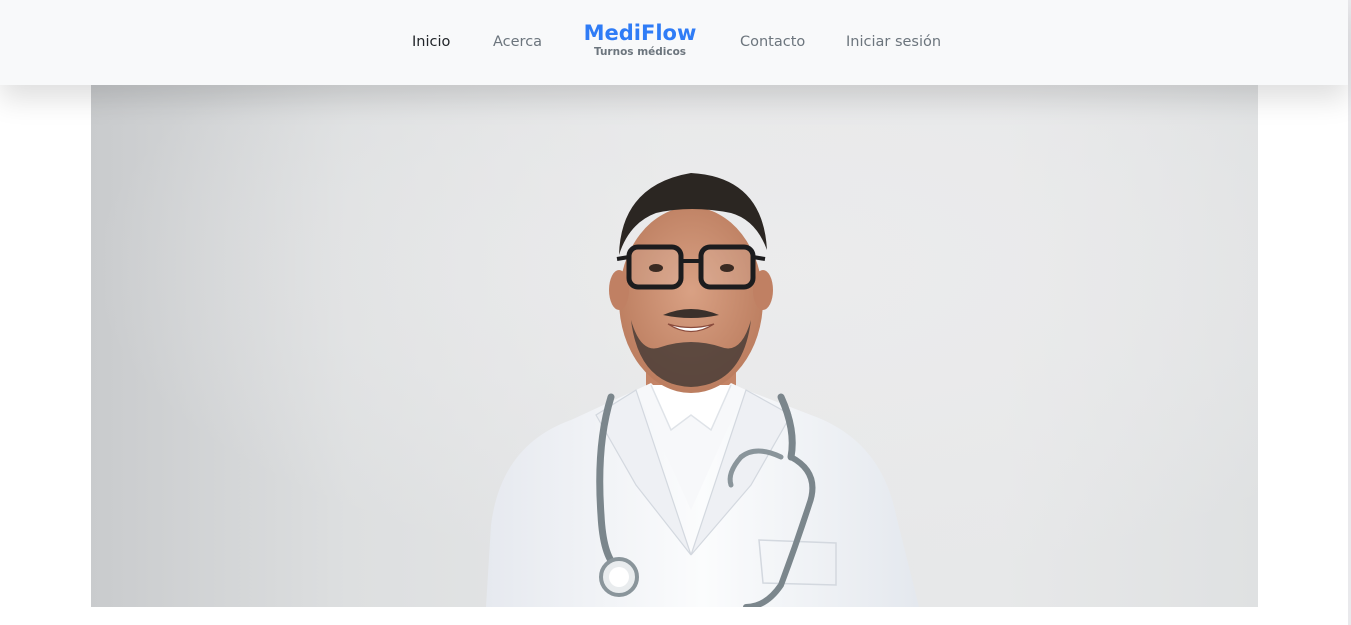 The height and width of the screenshot is (625, 1351). I want to click on nav-link-acerca: Acerca, so click(517, 42).